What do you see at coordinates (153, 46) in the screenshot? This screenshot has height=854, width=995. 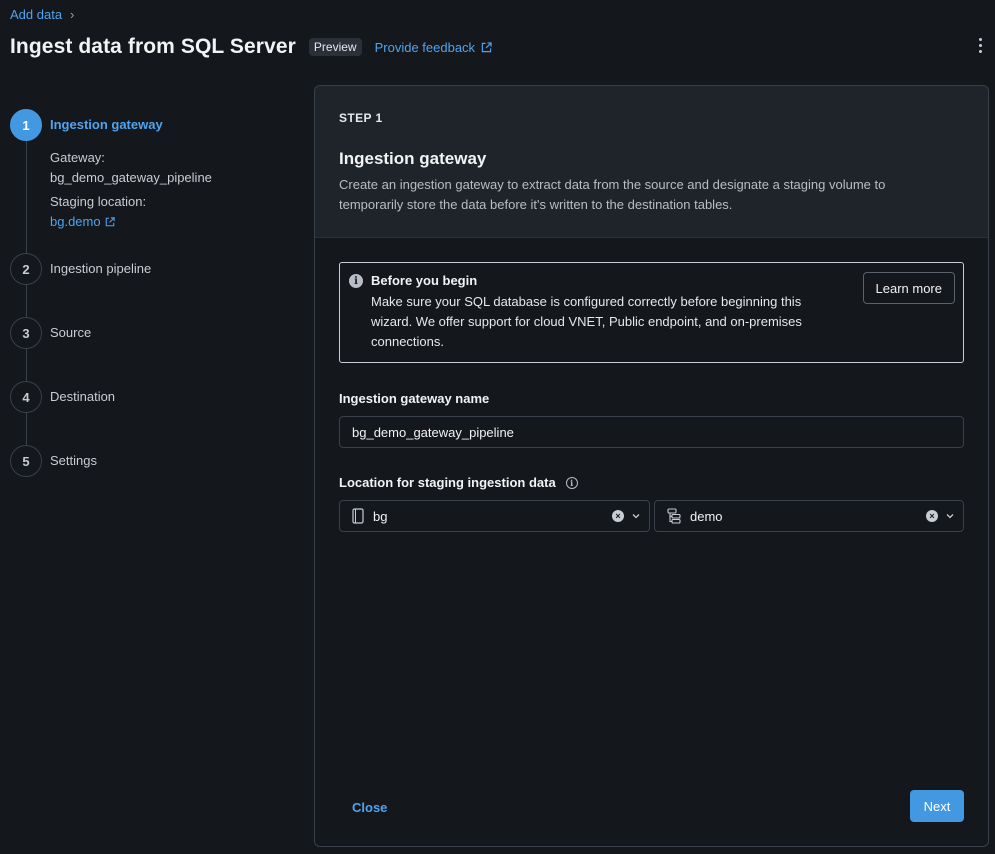 I see `page-title: Ingest data from SQL Server` at bounding box center [153, 46].